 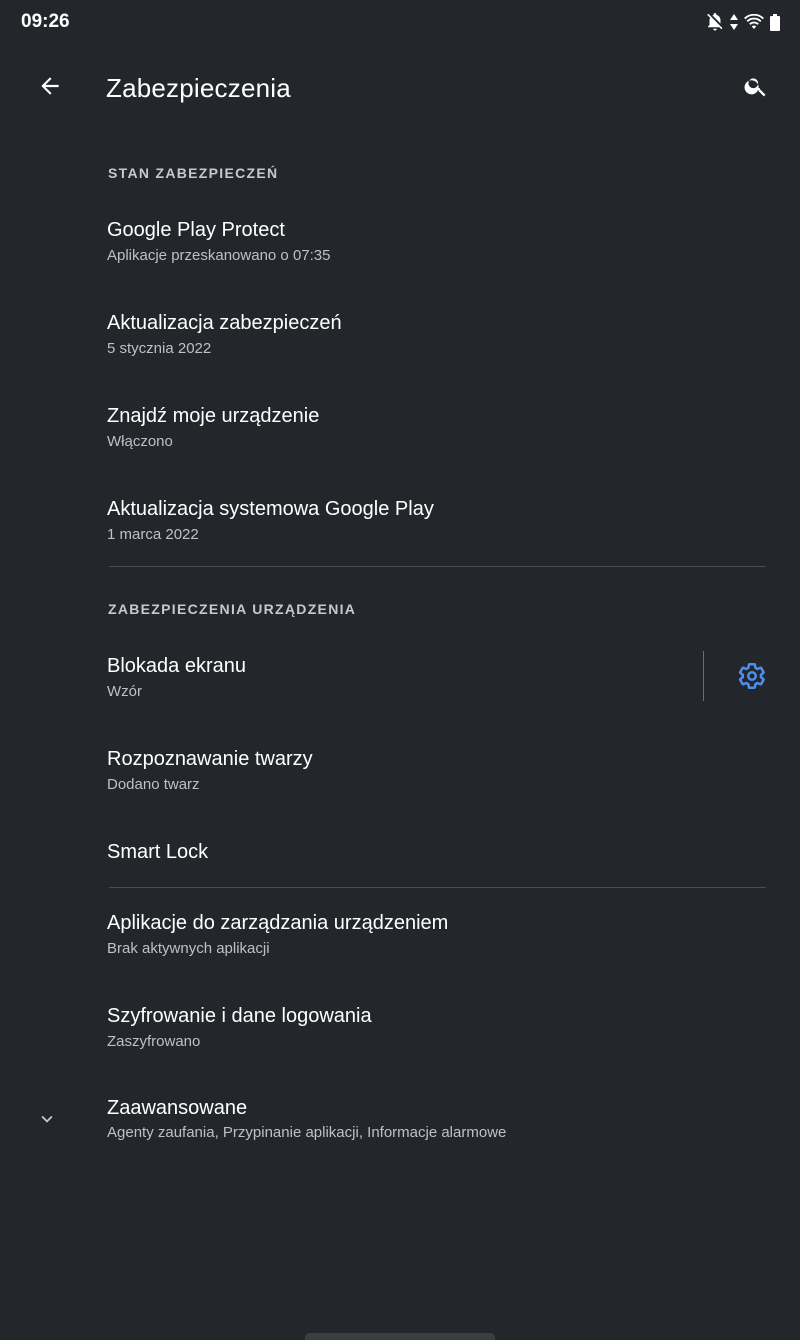 What do you see at coordinates (140, 441) in the screenshot?
I see `pref-summary: Włączono` at bounding box center [140, 441].